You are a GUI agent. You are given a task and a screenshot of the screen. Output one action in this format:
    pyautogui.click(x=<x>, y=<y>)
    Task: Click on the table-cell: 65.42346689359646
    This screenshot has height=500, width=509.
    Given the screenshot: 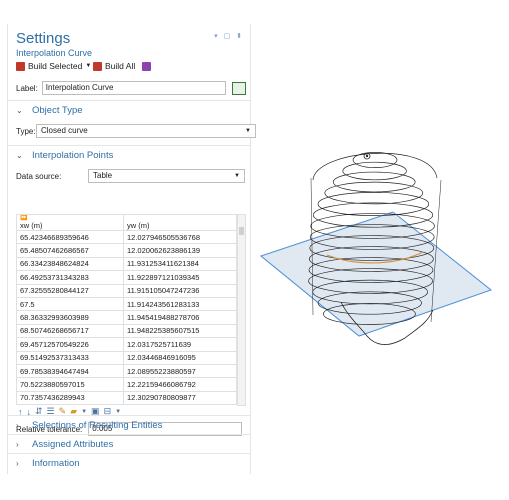 What is the action you would take?
    pyautogui.click(x=70, y=237)
    